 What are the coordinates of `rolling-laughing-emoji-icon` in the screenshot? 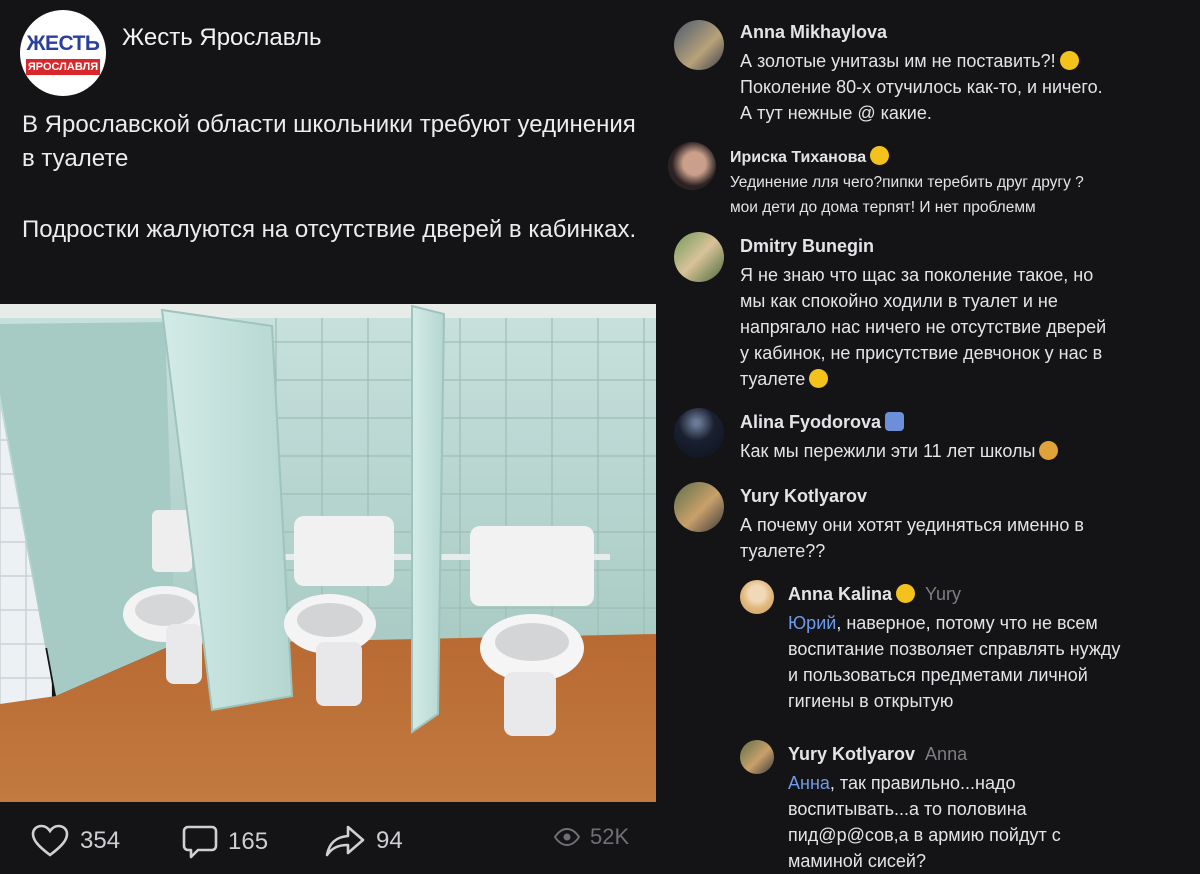 It's located at (1069, 60).